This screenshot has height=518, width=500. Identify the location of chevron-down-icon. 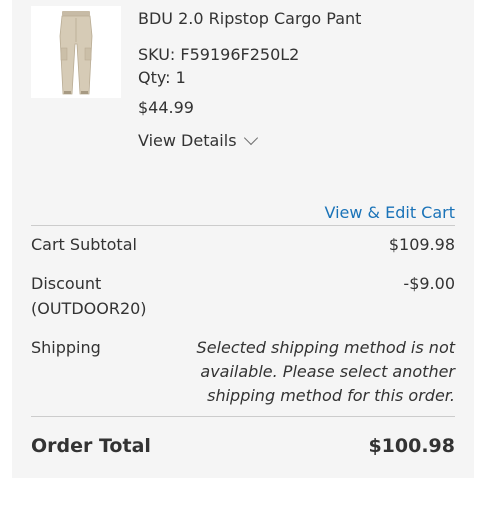
(250, 138).